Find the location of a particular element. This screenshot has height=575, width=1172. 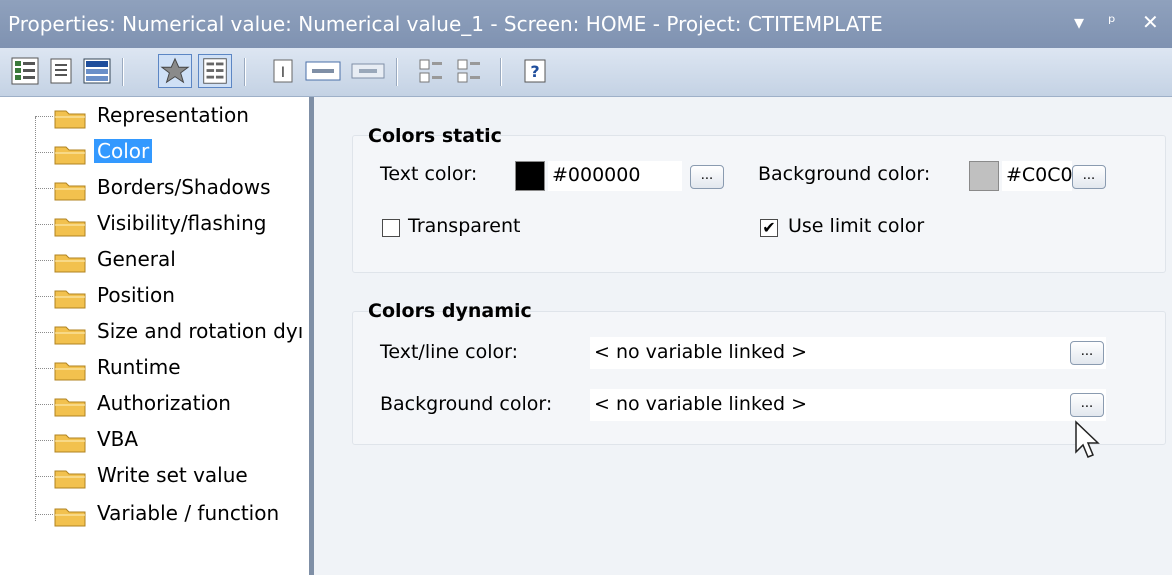

text-line-color-label: Text/line color: is located at coordinates (449, 352).